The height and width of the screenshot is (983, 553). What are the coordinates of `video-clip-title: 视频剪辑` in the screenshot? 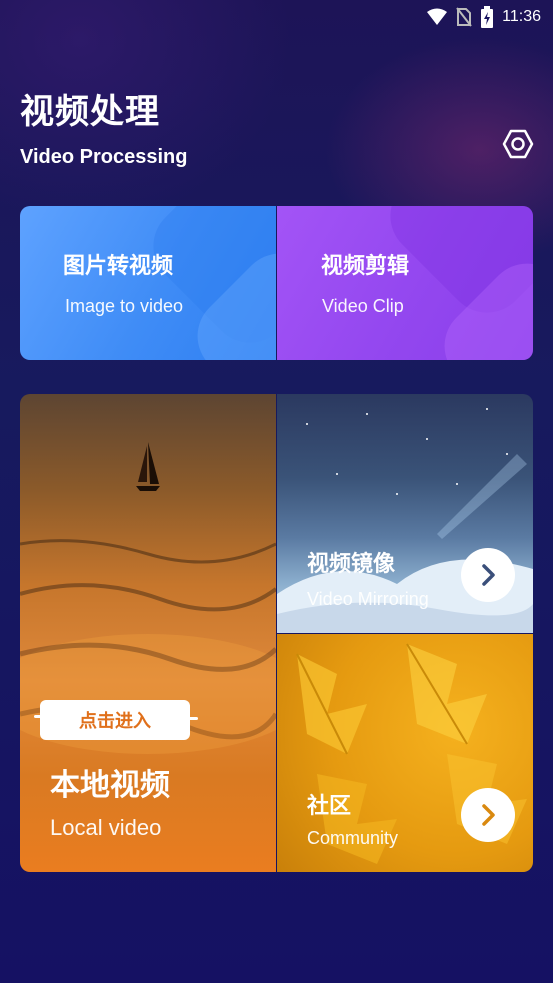 It's located at (365, 266).